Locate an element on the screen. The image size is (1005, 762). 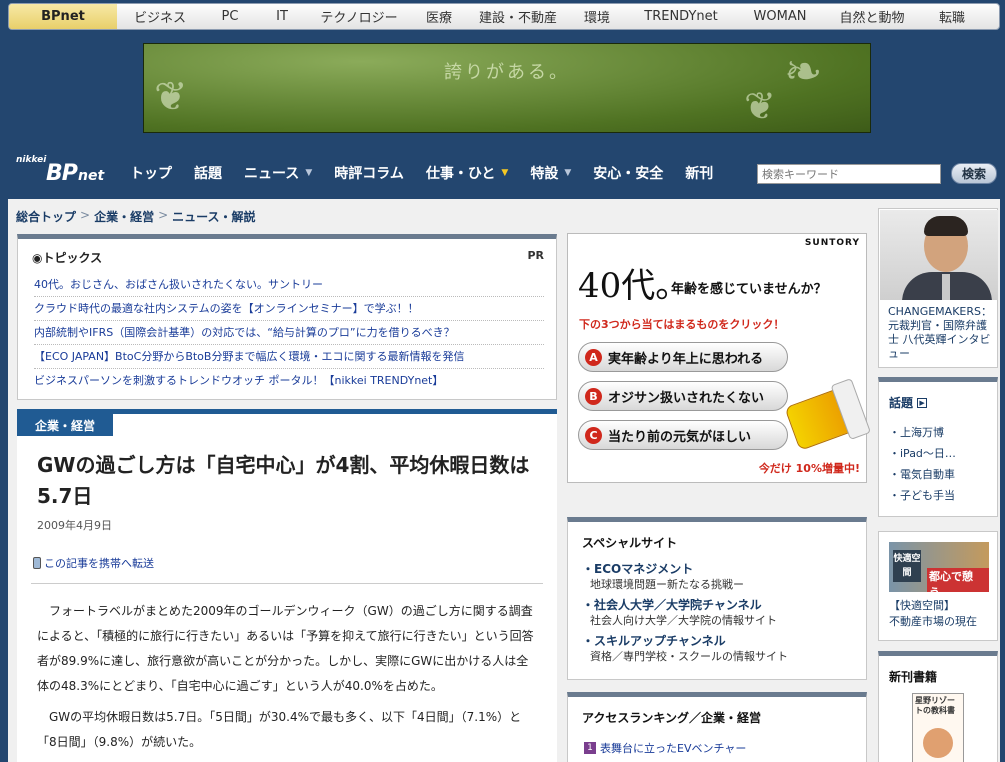
nav-top-label: トップ is located at coordinates (151, 174).